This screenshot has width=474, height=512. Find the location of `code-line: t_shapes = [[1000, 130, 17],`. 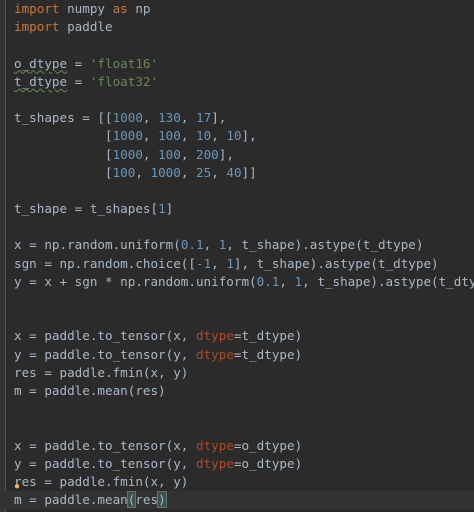

code-line: t_shapes = [[1000, 130, 17], is located at coordinates (244, 118).